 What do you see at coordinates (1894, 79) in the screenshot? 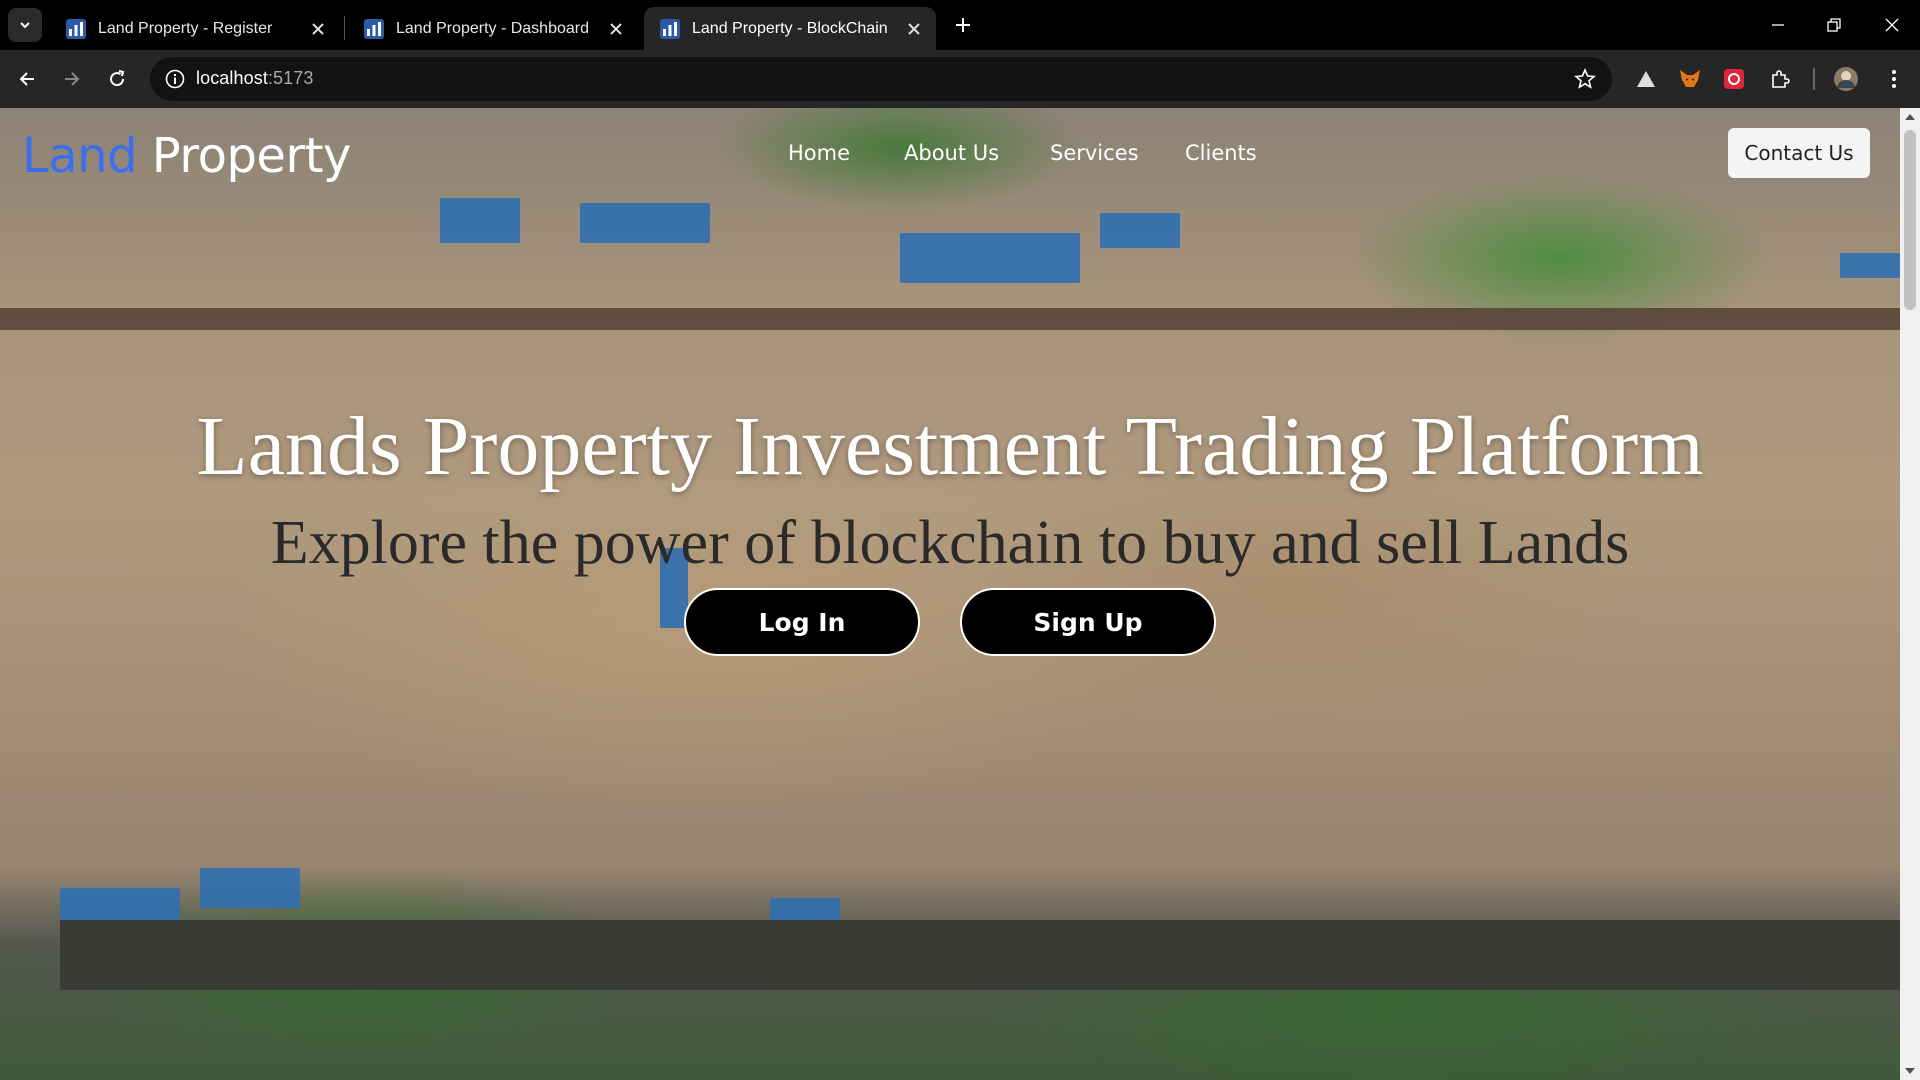
I see `more-menu-icon` at bounding box center [1894, 79].